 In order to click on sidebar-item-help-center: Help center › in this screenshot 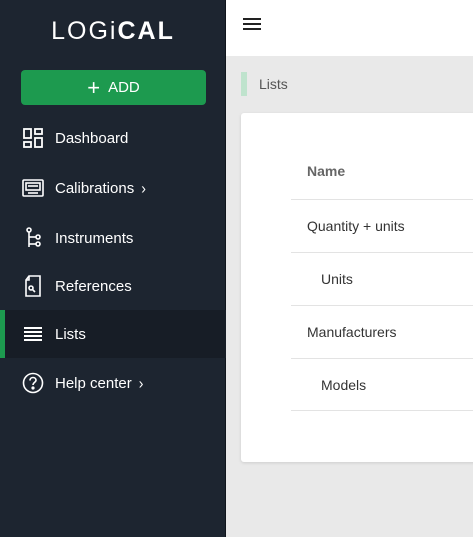, I will do `click(113, 383)`.